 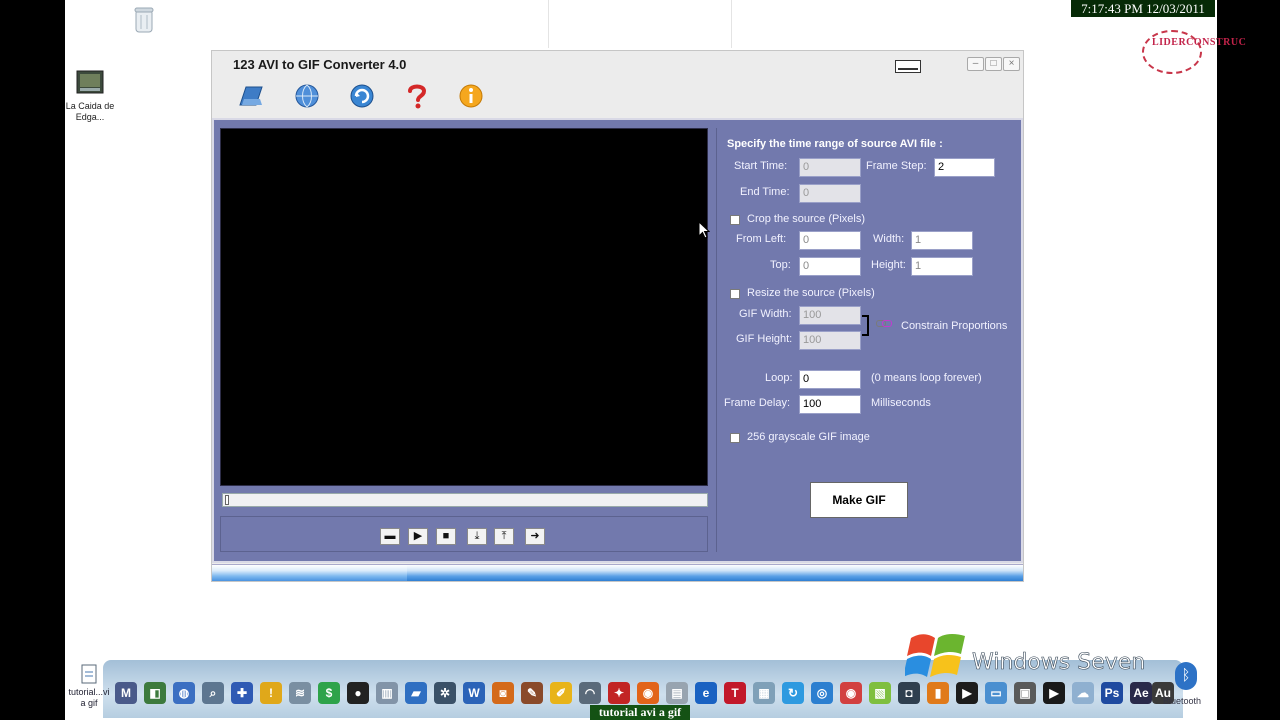 What do you see at coordinates (884, 322) in the screenshot?
I see `constrain-link-icon` at bounding box center [884, 322].